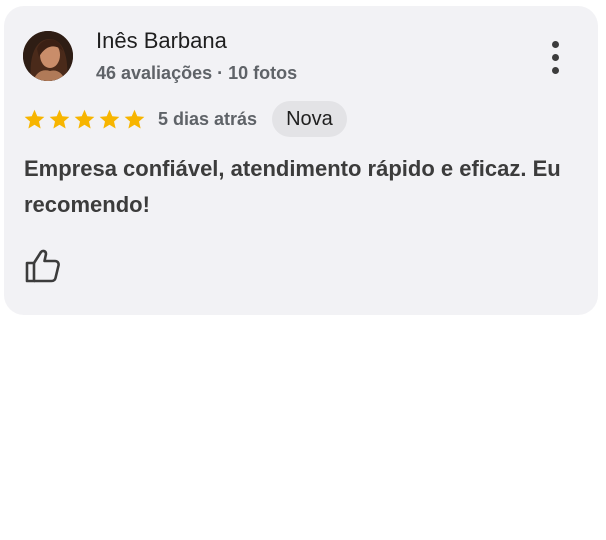  I want to click on review-date: 5 dias atrás, so click(208, 118).